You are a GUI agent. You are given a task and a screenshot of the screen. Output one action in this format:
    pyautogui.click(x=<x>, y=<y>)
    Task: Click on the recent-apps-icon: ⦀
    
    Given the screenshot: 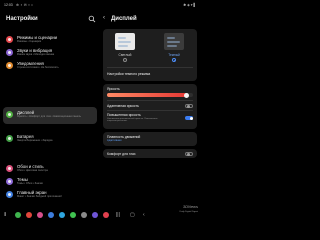 What is the action you would take?
    pyautogui.click(x=5, y=215)
    